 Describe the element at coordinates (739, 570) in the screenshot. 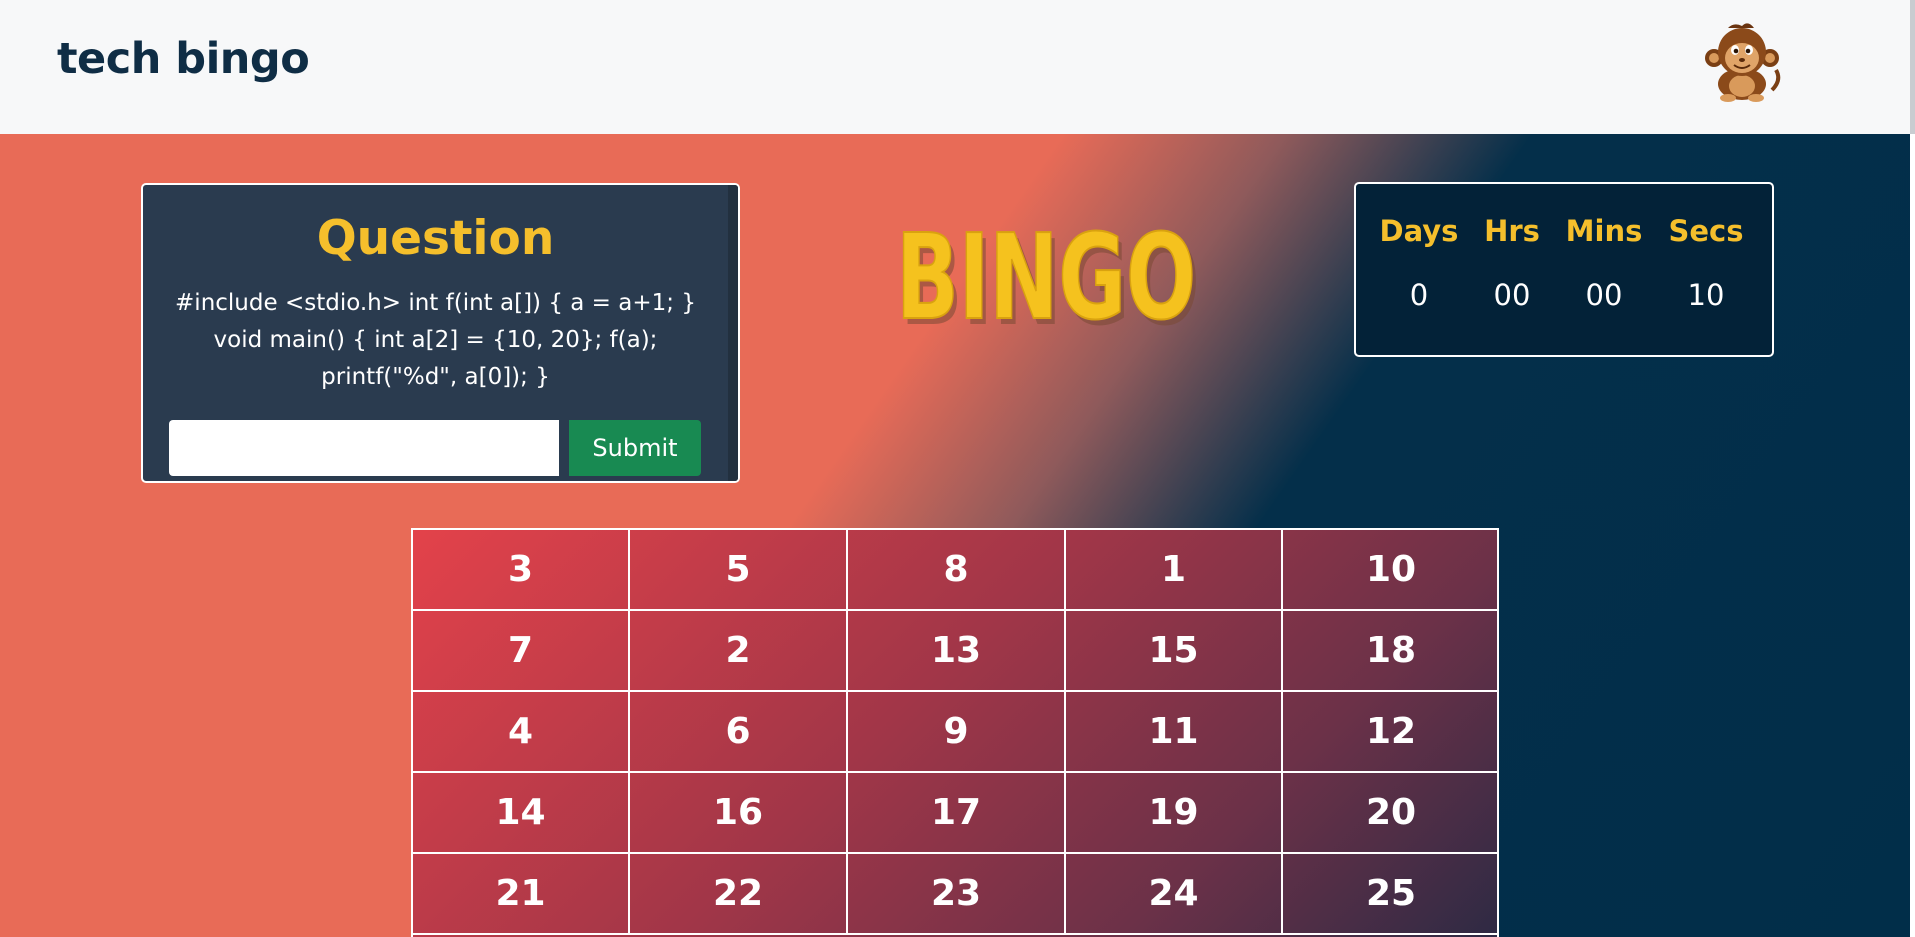

I see `bingo-cell: 5` at that location.